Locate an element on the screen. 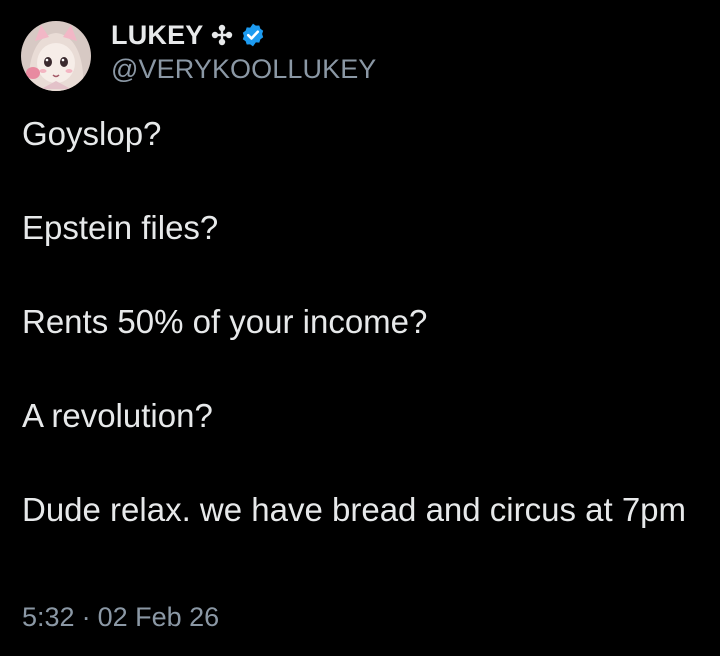 The image size is (720, 656). tweet-timestamp: 5:32 · 02 Feb 26 is located at coordinates (120, 617).